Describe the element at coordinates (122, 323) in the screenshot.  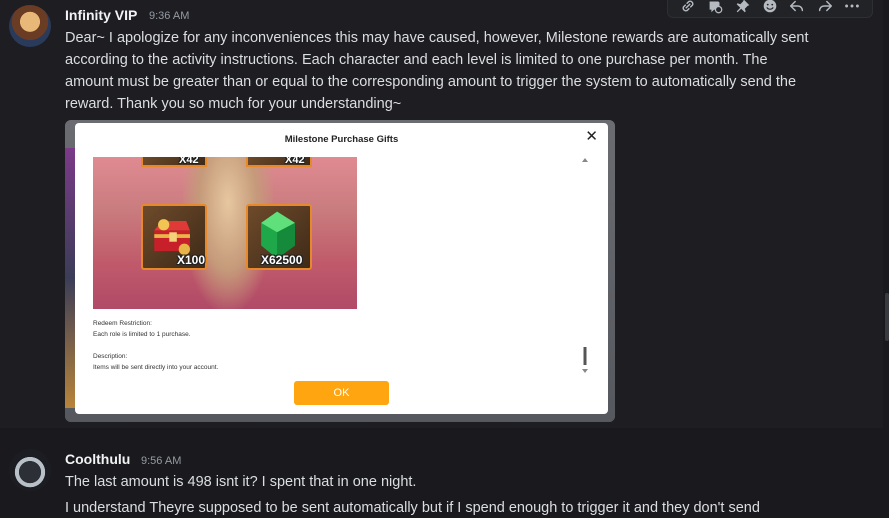
I see `restriction-label: Redeem Restriction:` at that location.